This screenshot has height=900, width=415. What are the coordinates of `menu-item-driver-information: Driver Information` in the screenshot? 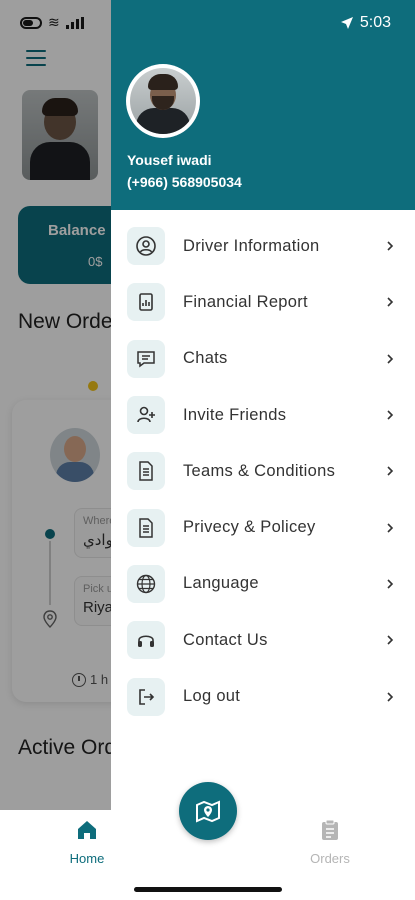 It's located at (263, 246).